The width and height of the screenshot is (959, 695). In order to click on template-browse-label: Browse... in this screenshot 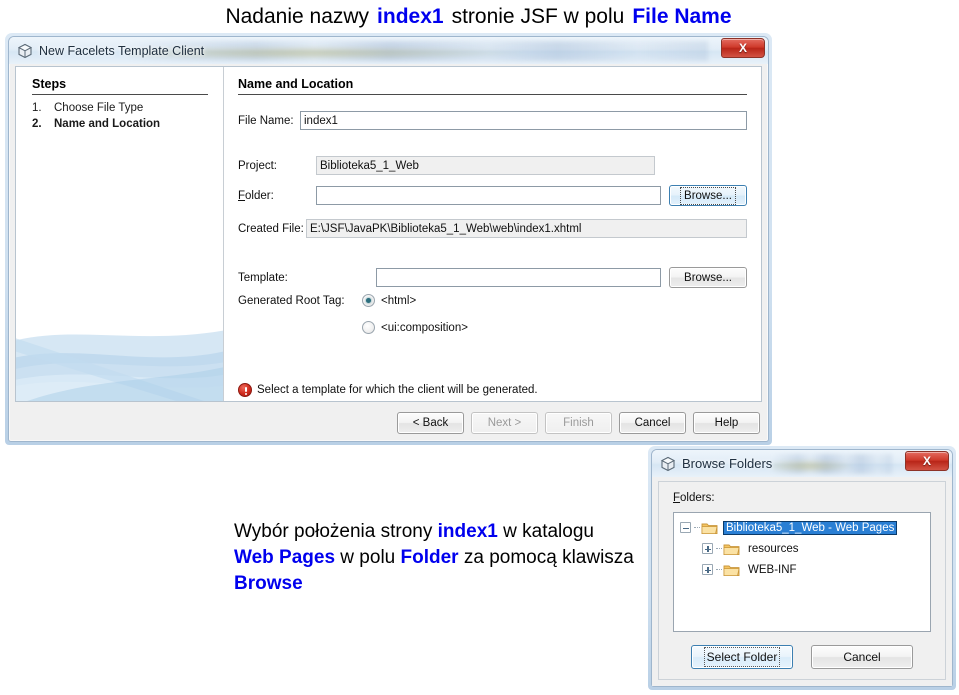, I will do `click(708, 277)`.